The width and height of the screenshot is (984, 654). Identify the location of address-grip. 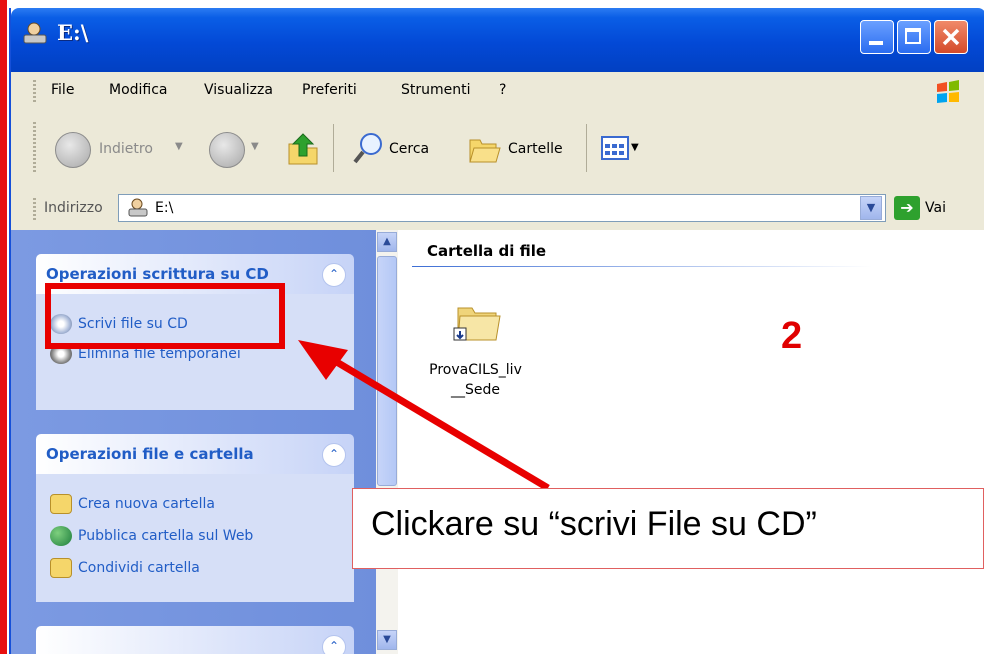
(34, 209).